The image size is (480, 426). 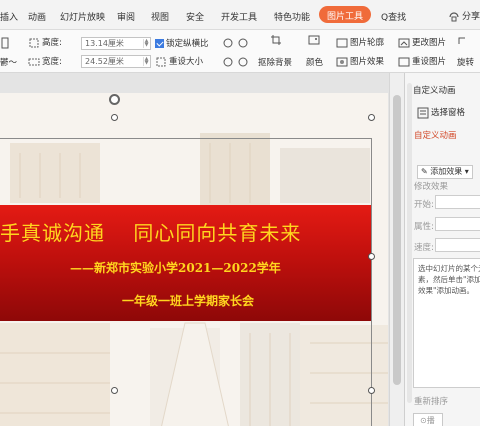 I want to click on speed-select, so click(x=457, y=245).